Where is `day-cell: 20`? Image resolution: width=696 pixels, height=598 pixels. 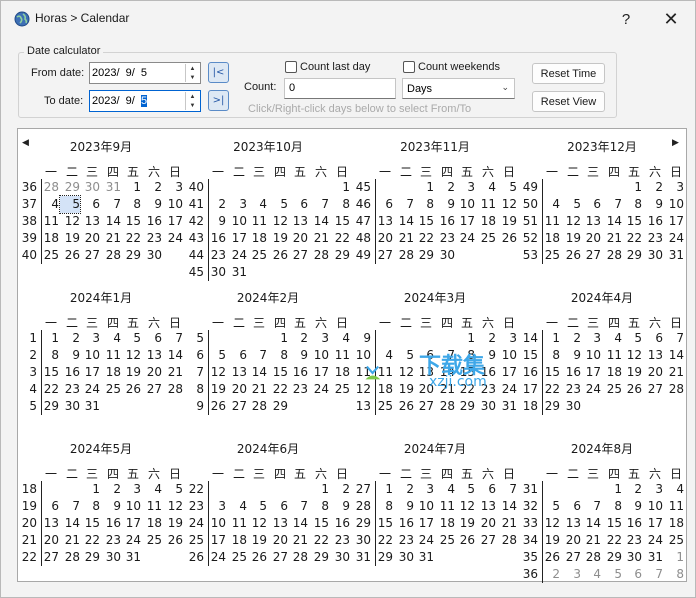
day-cell: 20 is located at coordinates (571, 540).